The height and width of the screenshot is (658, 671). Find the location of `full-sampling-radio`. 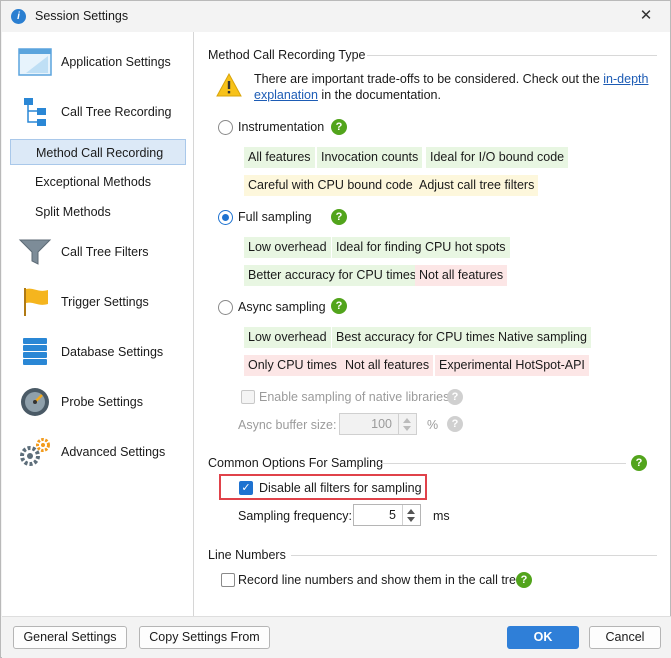

full-sampling-radio is located at coordinates (225, 217).